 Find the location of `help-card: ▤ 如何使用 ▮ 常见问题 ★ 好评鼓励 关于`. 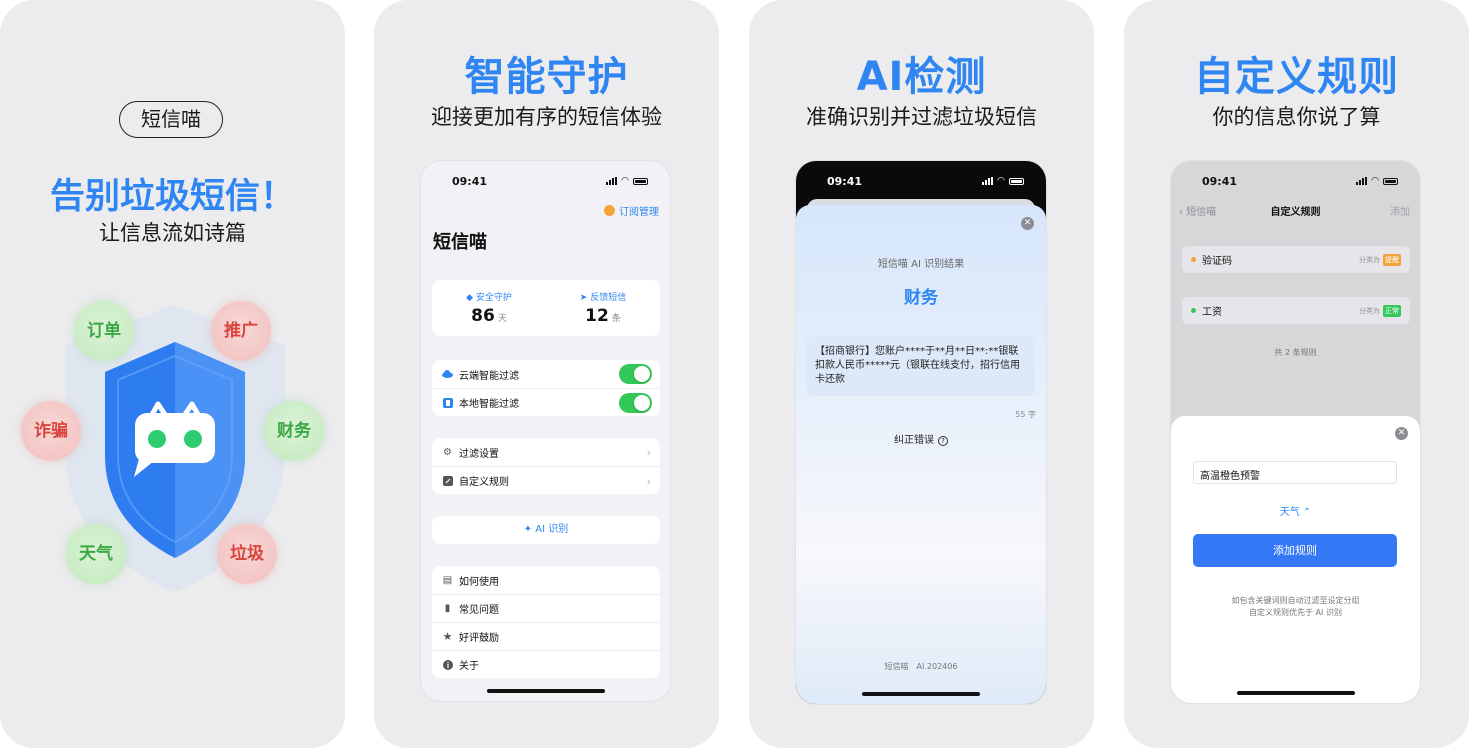

help-card: ▤ 如何使用 ▮ 常见问题 ★ 好评鼓励 关于 is located at coordinates (546, 622).